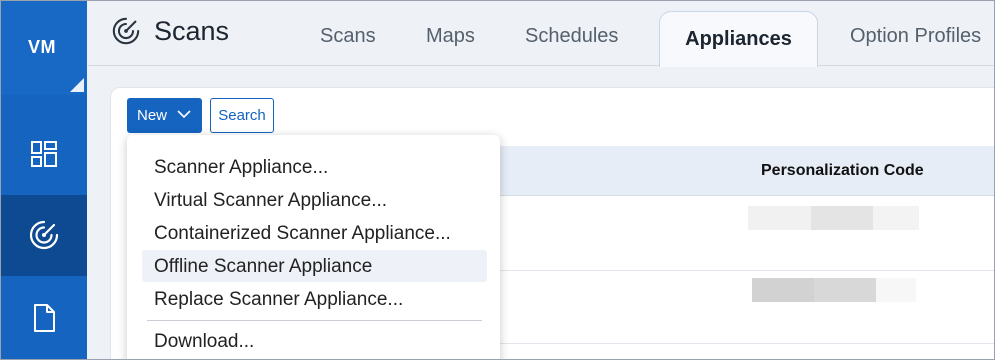 This screenshot has width=995, height=360. What do you see at coordinates (842, 171) in the screenshot?
I see `column-header-personalization-code: Personalization Code` at bounding box center [842, 171].